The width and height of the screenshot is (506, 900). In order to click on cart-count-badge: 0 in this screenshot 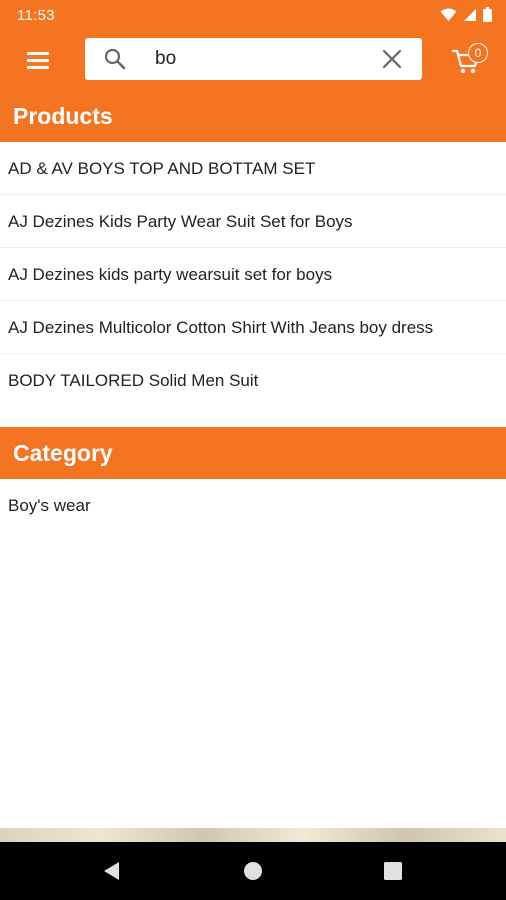, I will do `click(478, 53)`.